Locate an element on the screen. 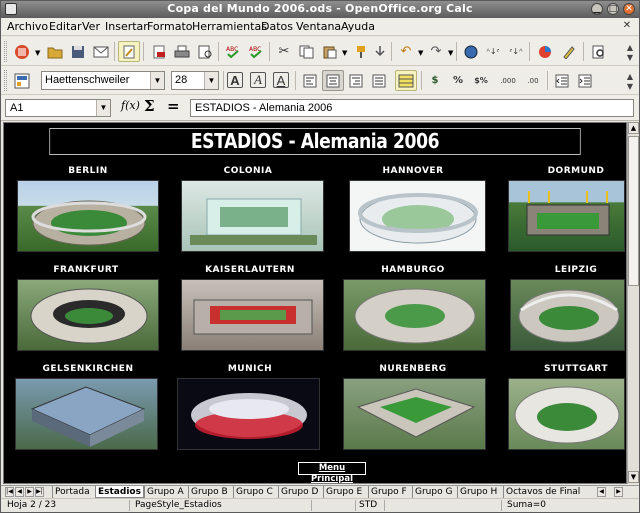 The image size is (640, 513). sheet-tab-grupo-c: Grupo C is located at coordinates (254, 492).